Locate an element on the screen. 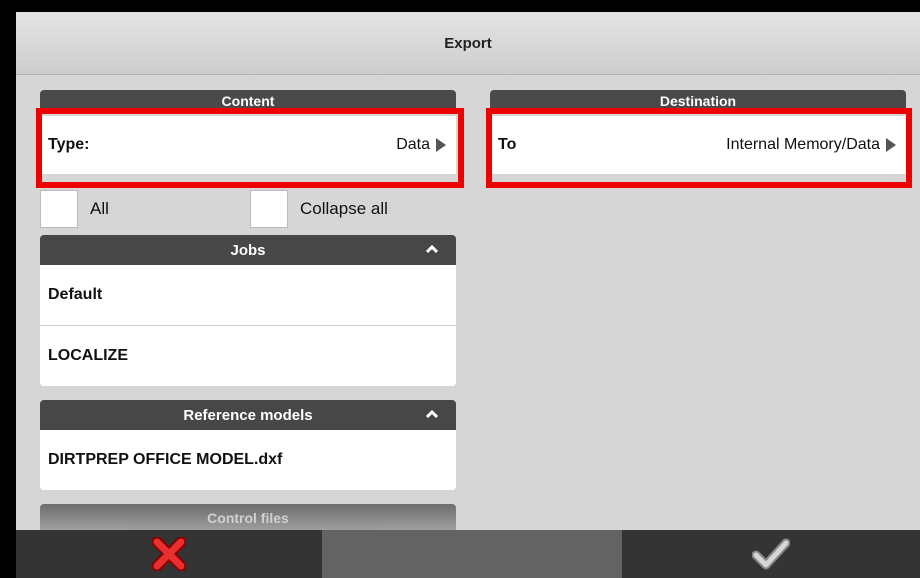 The image size is (920, 578). highlight-box-type is located at coordinates (250, 148).